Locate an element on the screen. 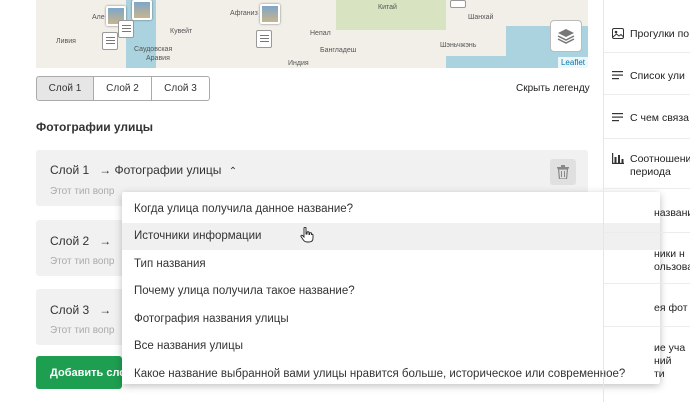  layer-label: Слой 1 is located at coordinates (70, 170).